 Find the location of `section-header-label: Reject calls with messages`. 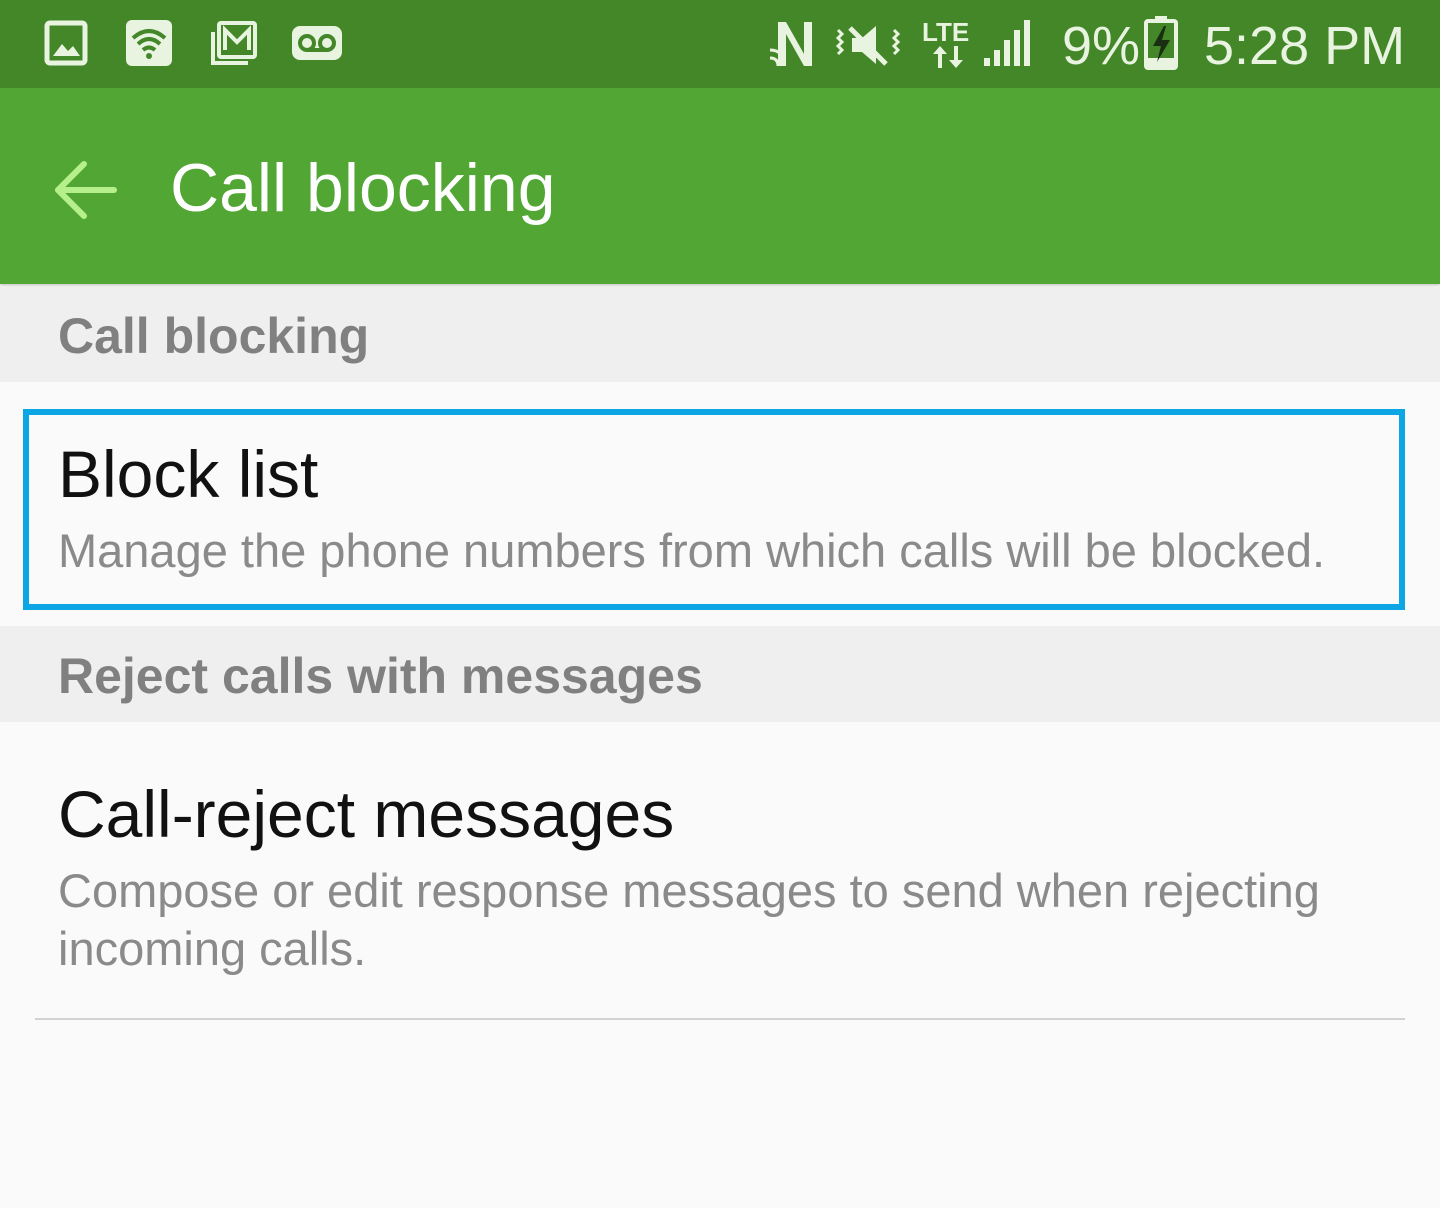

section-header-label: Reject calls with messages is located at coordinates (380, 676).